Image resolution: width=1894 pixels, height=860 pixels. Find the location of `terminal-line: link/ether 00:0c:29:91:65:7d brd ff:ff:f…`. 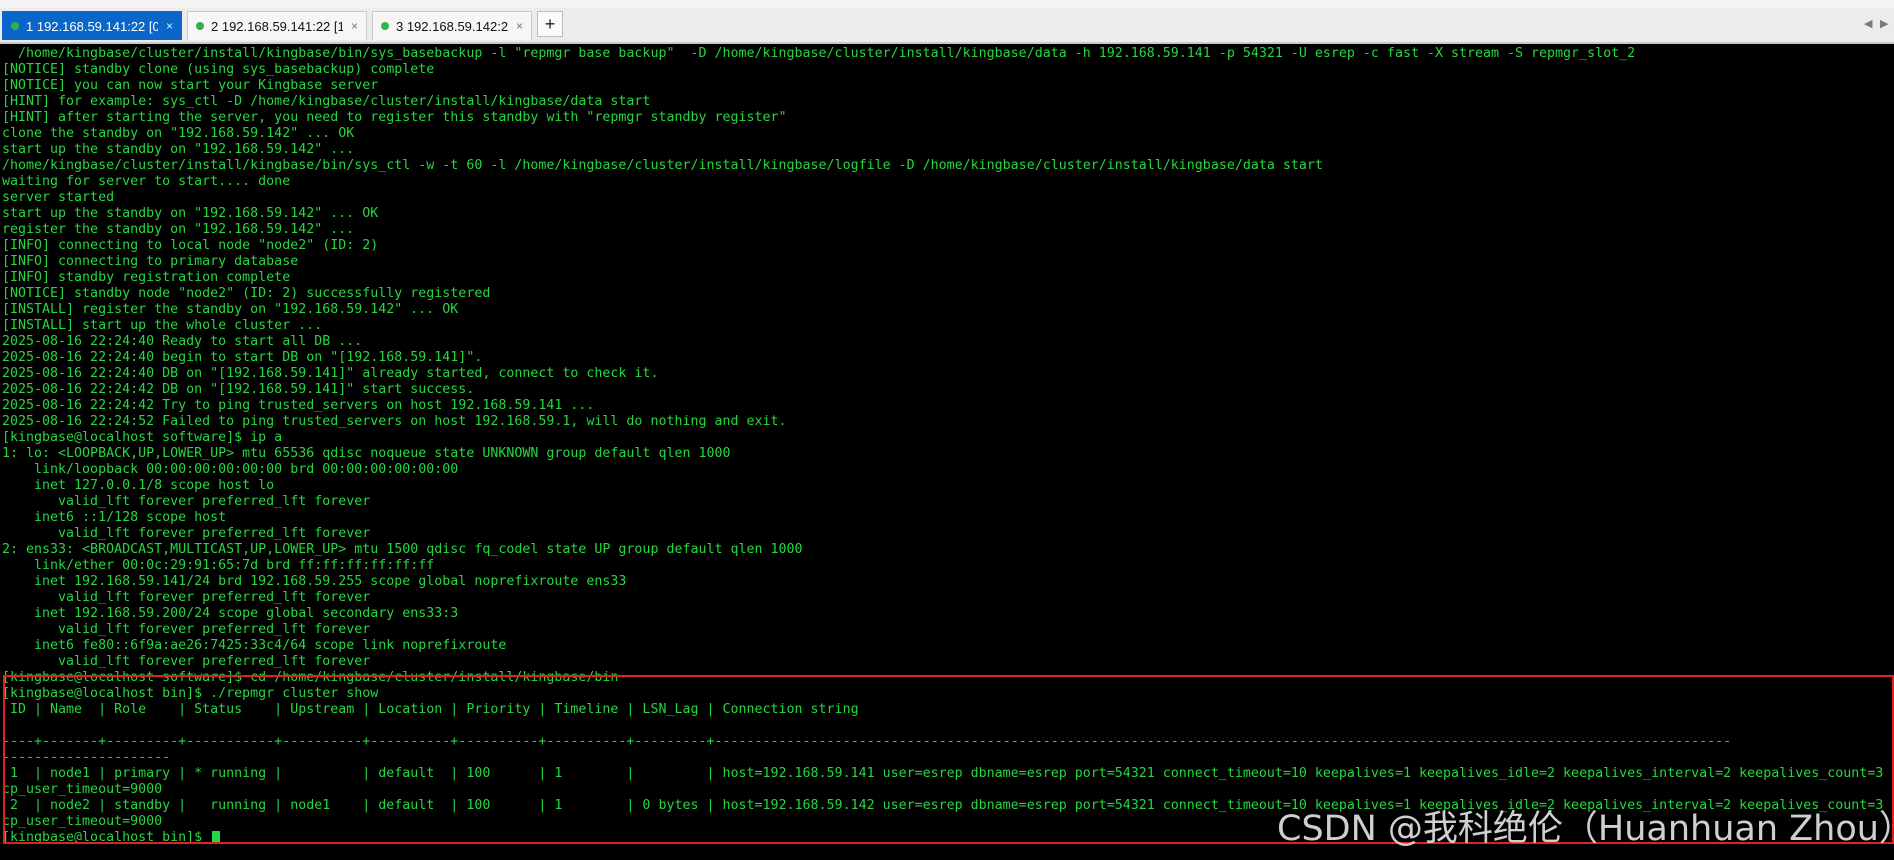

terminal-line: link/ether 00:0c:29:91:65:7d brd ff:ff:f… is located at coordinates (218, 565).